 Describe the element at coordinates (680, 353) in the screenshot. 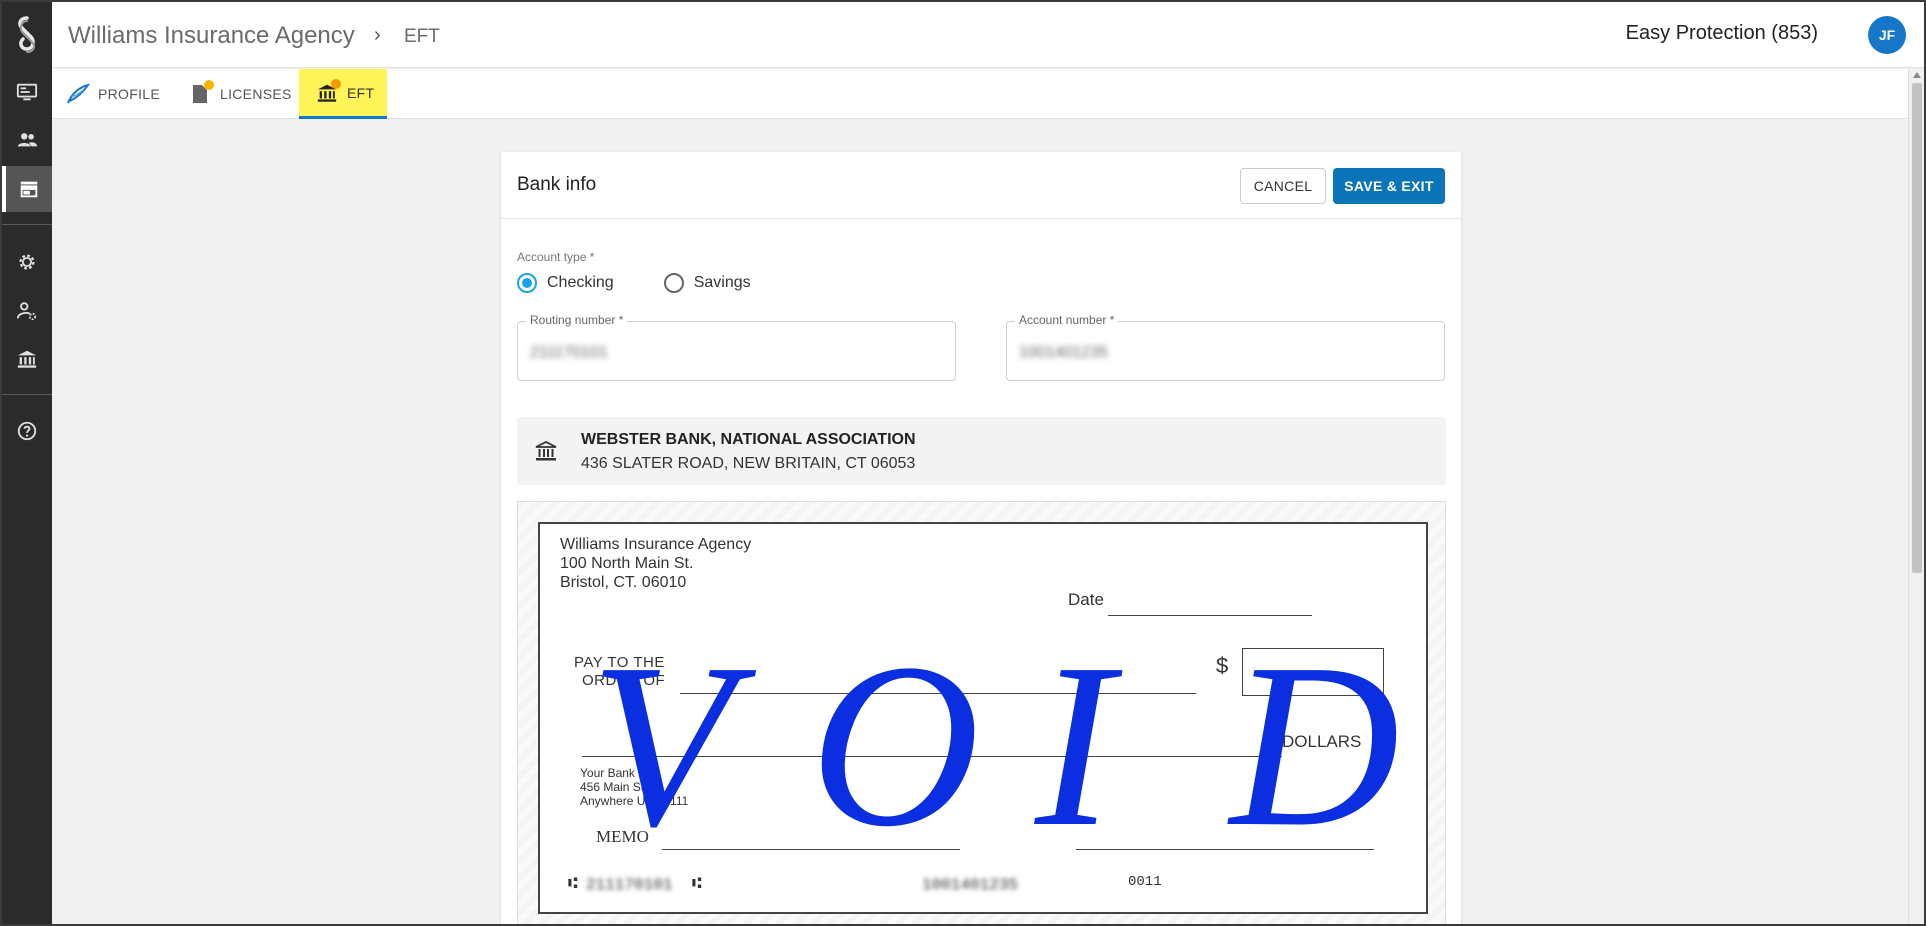

I see `routing-number-input` at that location.